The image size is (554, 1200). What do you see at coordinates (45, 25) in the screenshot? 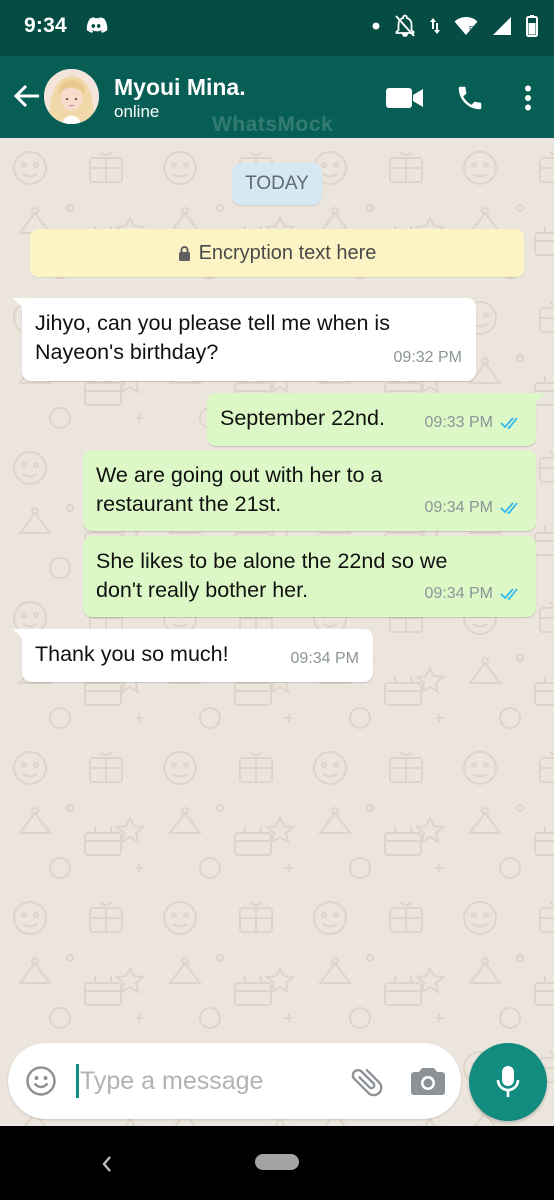
I see `status-time: 9:34` at bounding box center [45, 25].